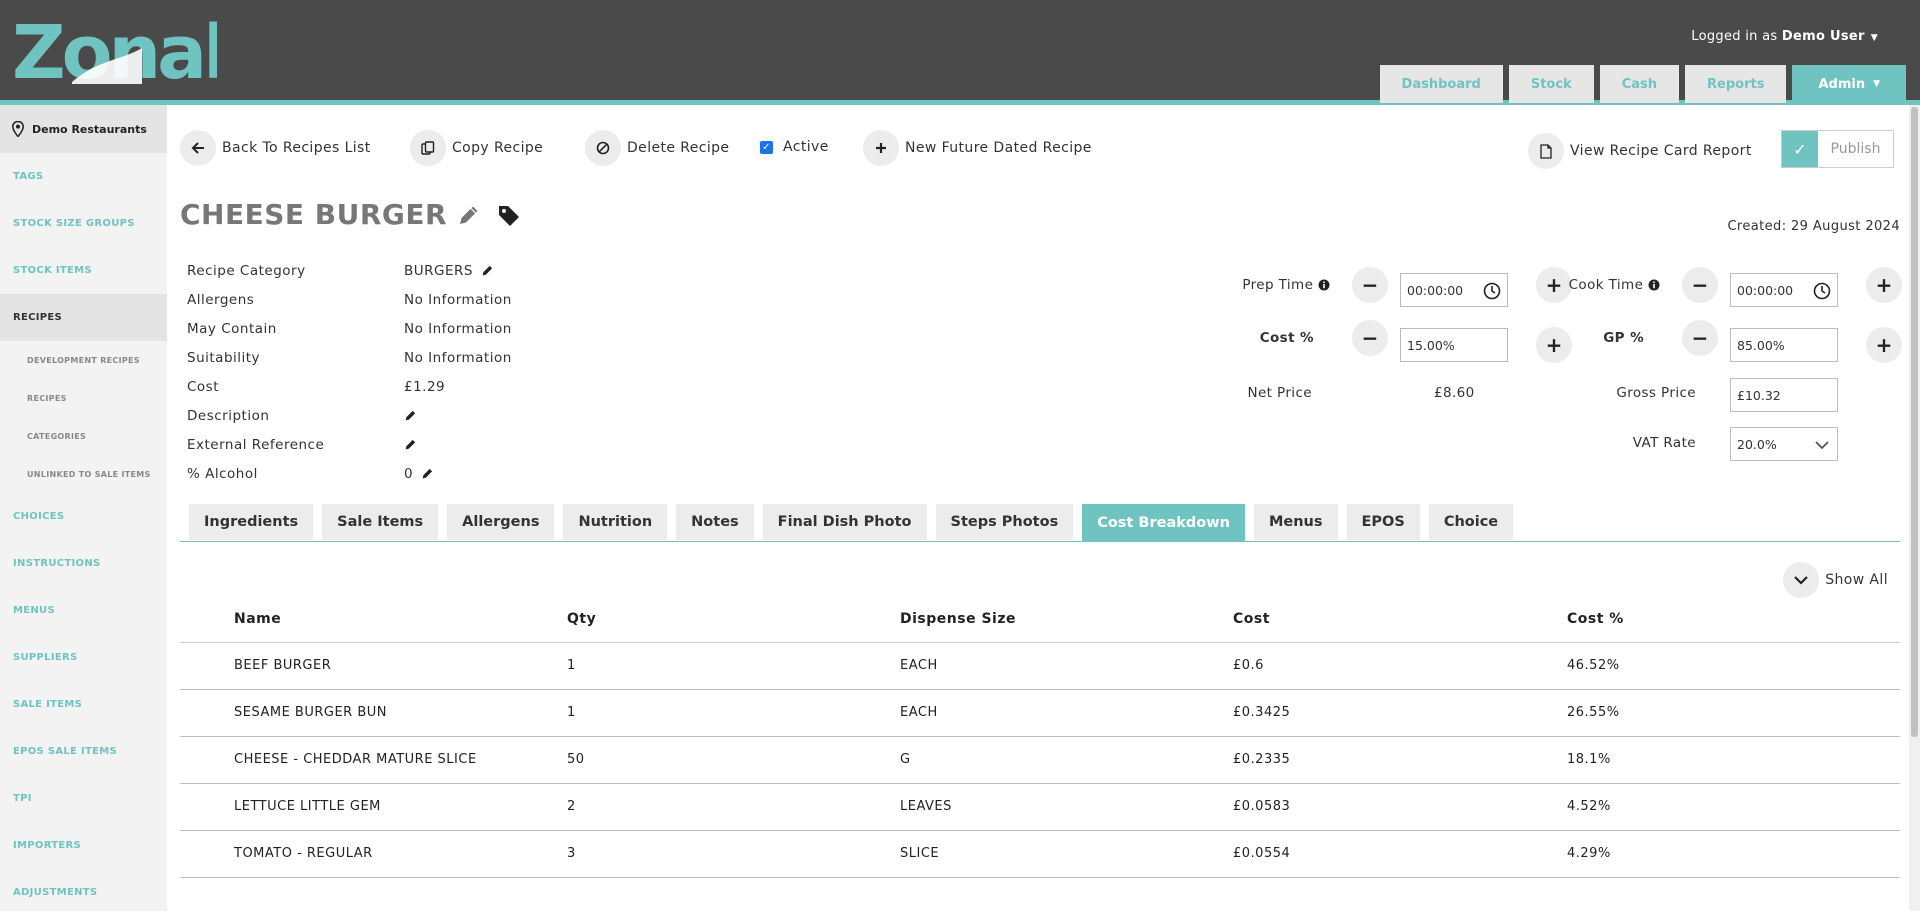 Image resolution: width=1920 pixels, height=916 pixels. What do you see at coordinates (349, 270) in the screenshot?
I see `detail-row: Recipe Category BURGERS` at bounding box center [349, 270].